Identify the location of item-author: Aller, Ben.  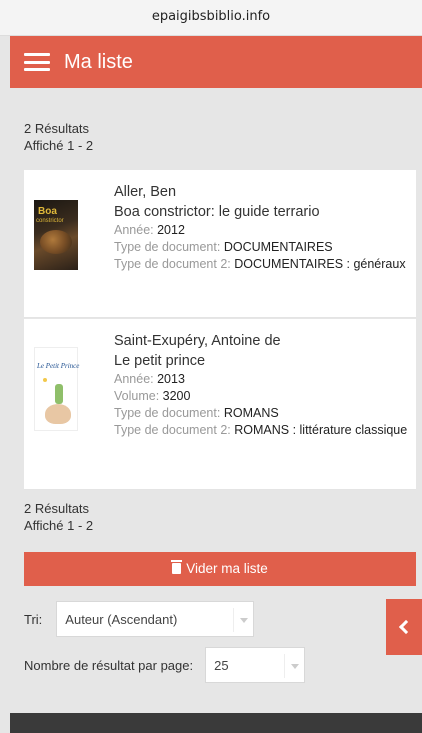
(145, 192).